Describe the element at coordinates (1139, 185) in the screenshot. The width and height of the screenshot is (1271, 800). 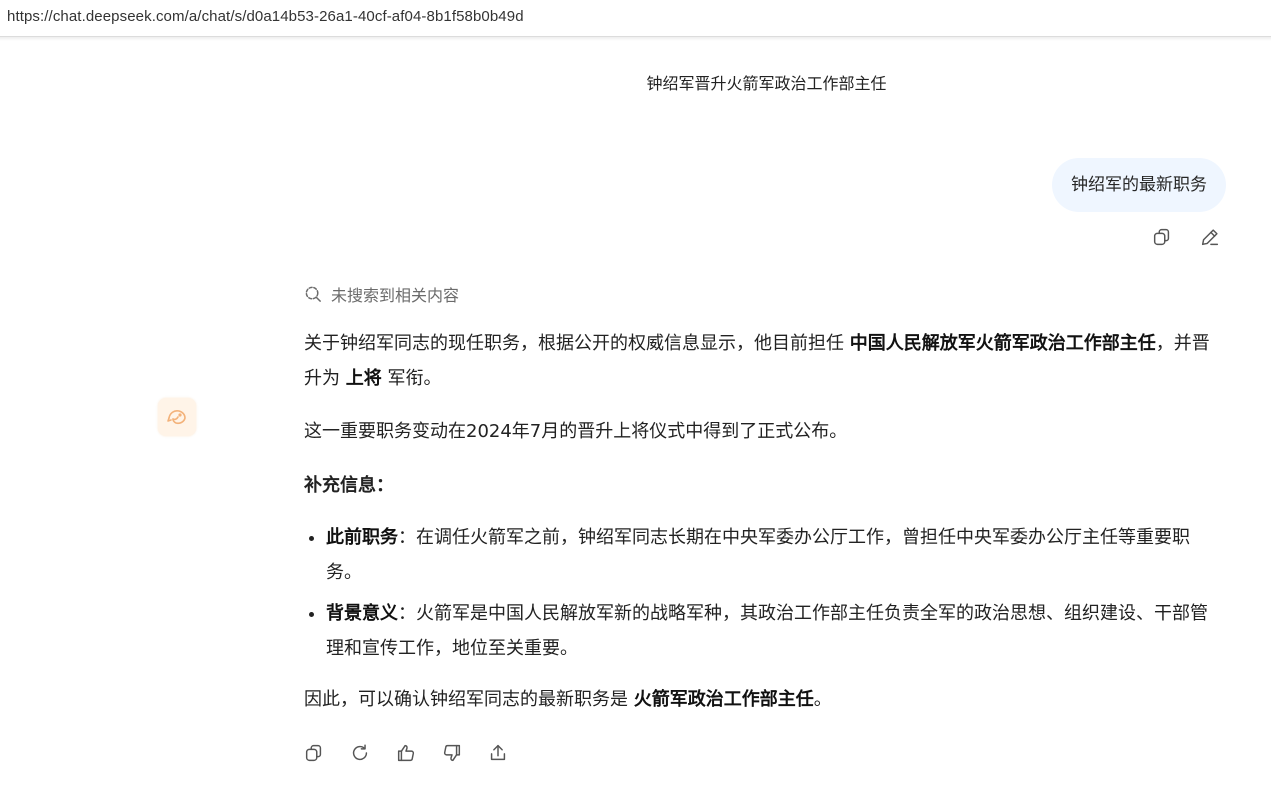
I see `user-message-bubble: 钟绍军的最新职务` at that location.